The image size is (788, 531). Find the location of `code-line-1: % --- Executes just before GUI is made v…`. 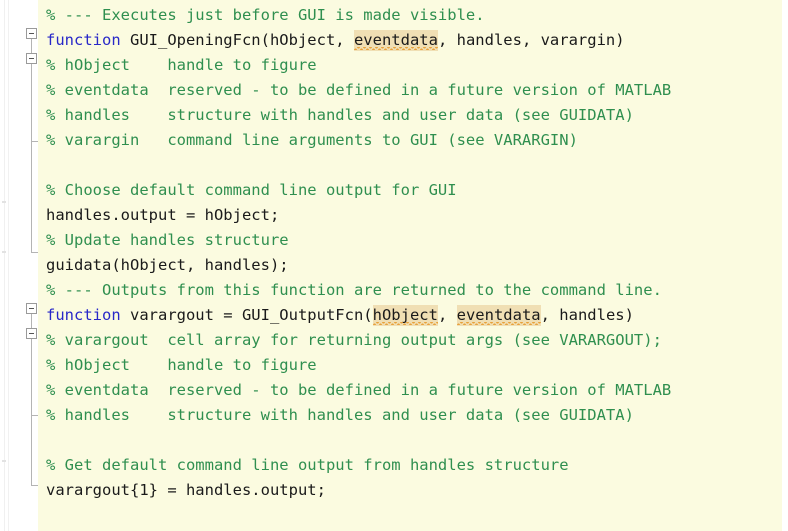

code-line-1: % --- Executes just before GUI is made v… is located at coordinates (265, 15).